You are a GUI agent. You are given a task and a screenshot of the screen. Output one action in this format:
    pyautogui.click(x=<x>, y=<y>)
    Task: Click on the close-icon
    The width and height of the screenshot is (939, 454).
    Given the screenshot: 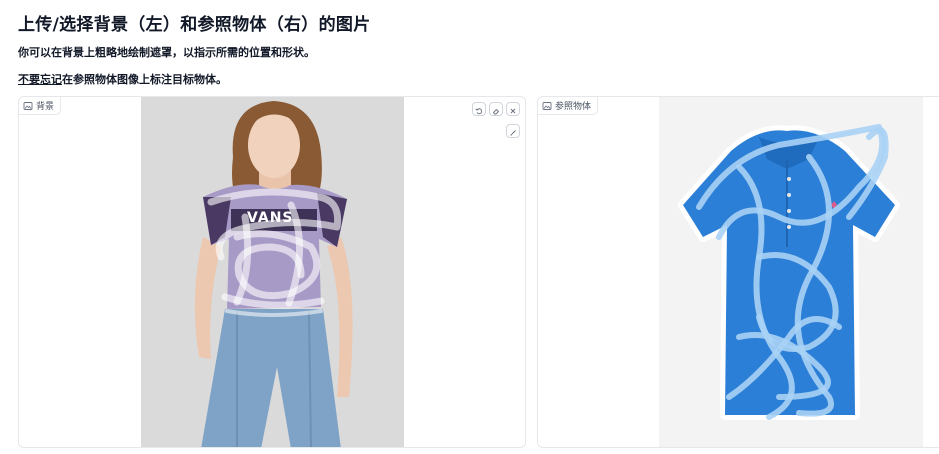 What is the action you would take?
    pyautogui.click(x=513, y=109)
    